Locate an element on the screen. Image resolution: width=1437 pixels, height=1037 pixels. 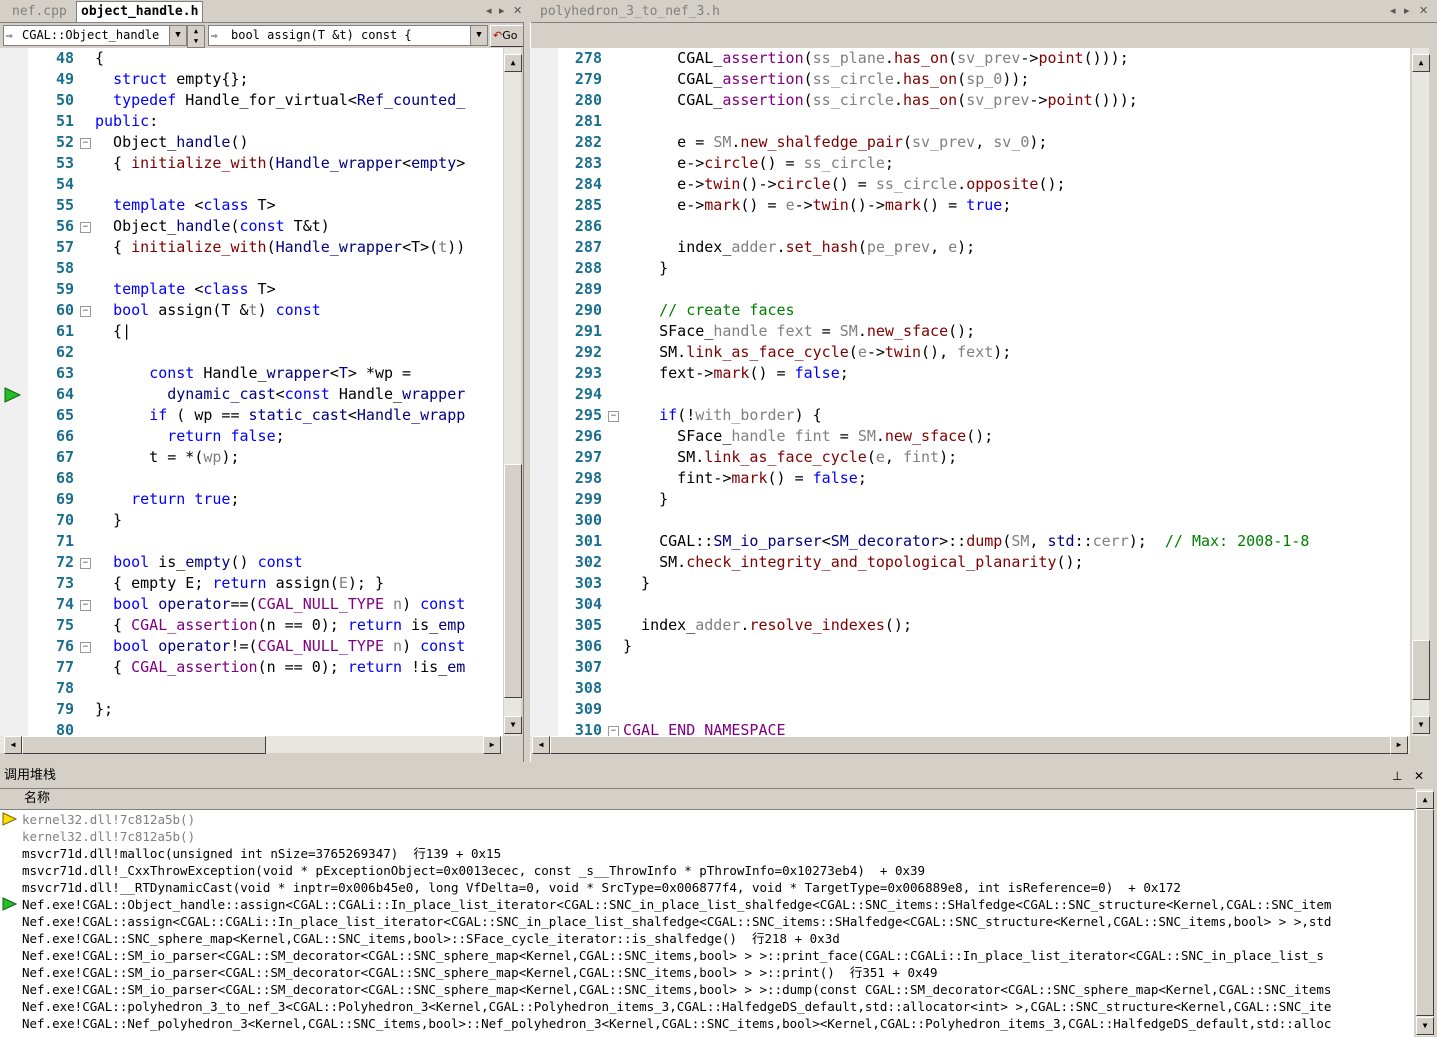
member-combo: ⇨ bool assign(T &t) const { ▼ is located at coordinates (348, 35).